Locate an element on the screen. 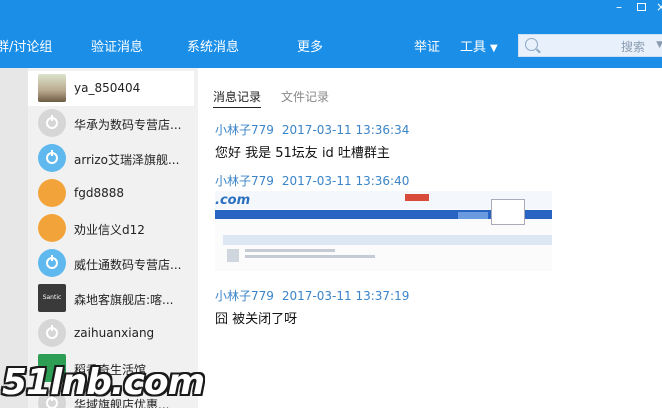 This screenshot has width=662, height=408. list-gutter is located at coordinates (14, 238).